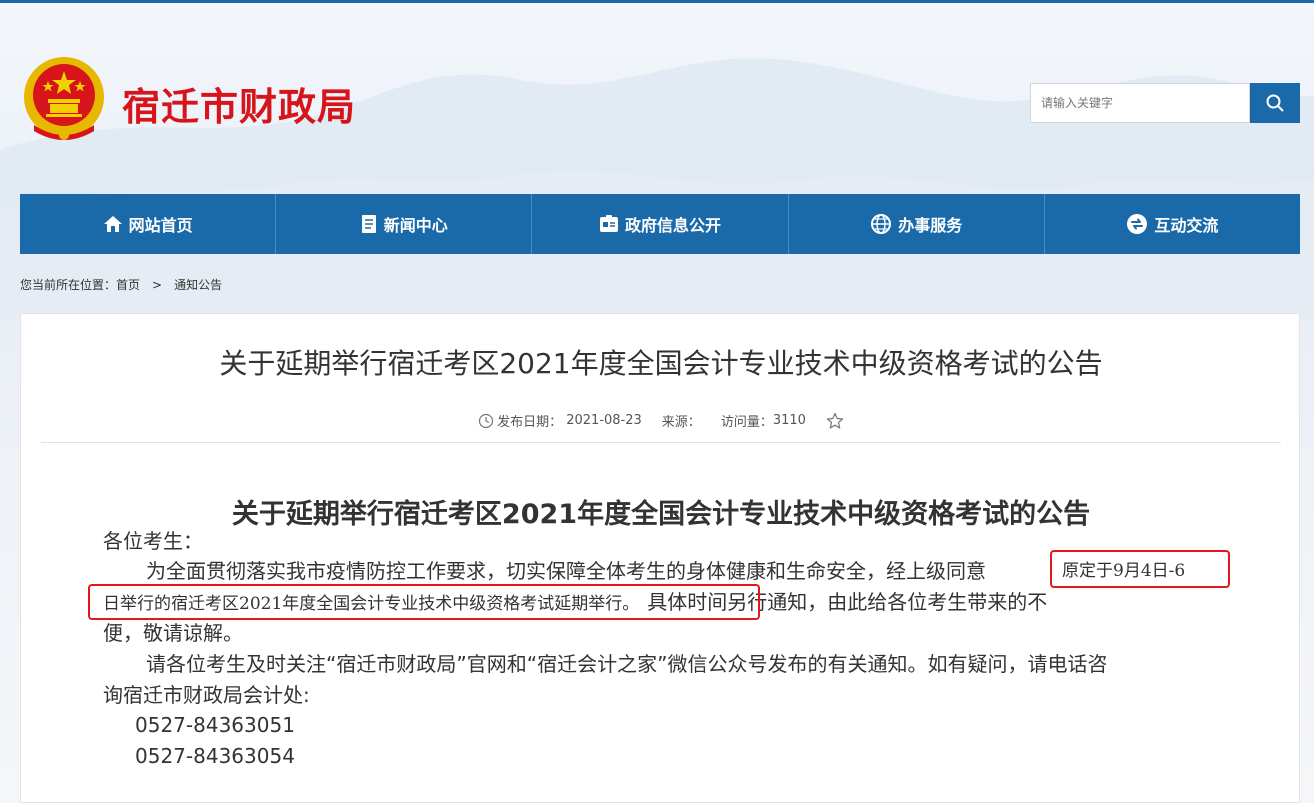 This screenshot has height=803, width=1314. Describe the element at coordinates (368, 224) in the screenshot. I see `news-icon` at that location.